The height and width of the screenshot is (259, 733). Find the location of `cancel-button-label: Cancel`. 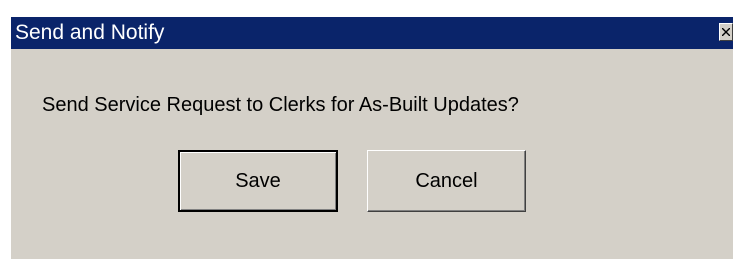

cancel-button-label: Cancel is located at coordinates (446, 180).